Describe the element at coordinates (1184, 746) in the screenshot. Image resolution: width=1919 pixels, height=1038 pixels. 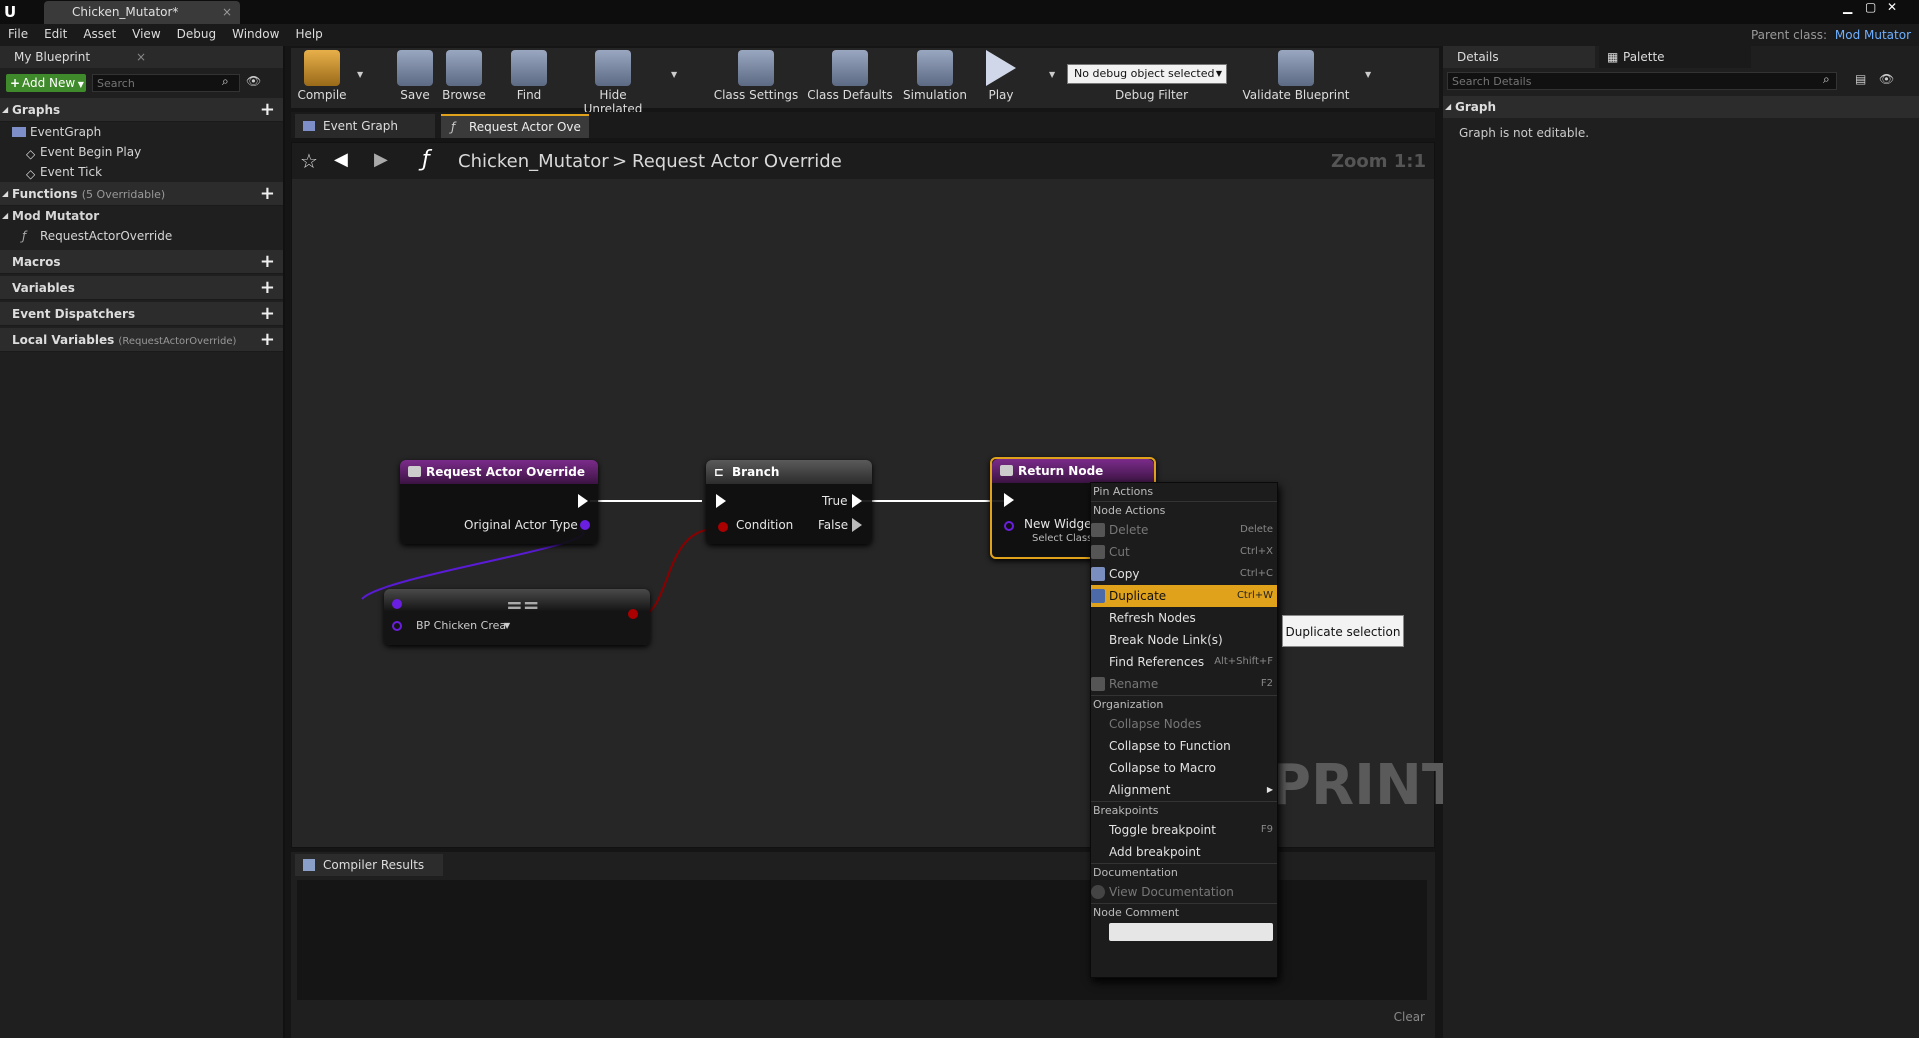
I see `menu-item-collapse-function: Collapse to Function` at that location.